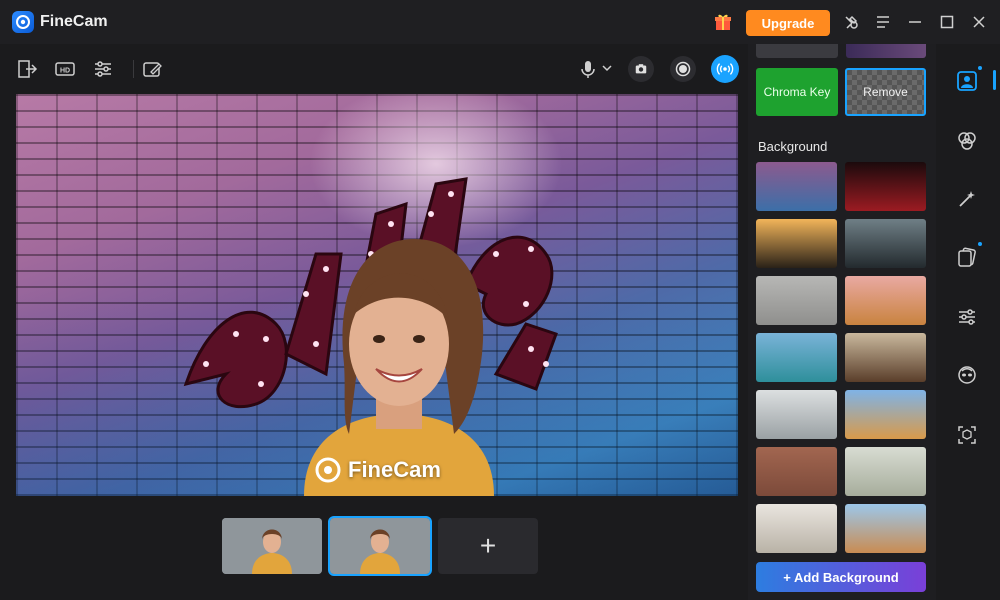 The image size is (1000, 600). I want to click on background-tile-library-interior, so click(885, 357).